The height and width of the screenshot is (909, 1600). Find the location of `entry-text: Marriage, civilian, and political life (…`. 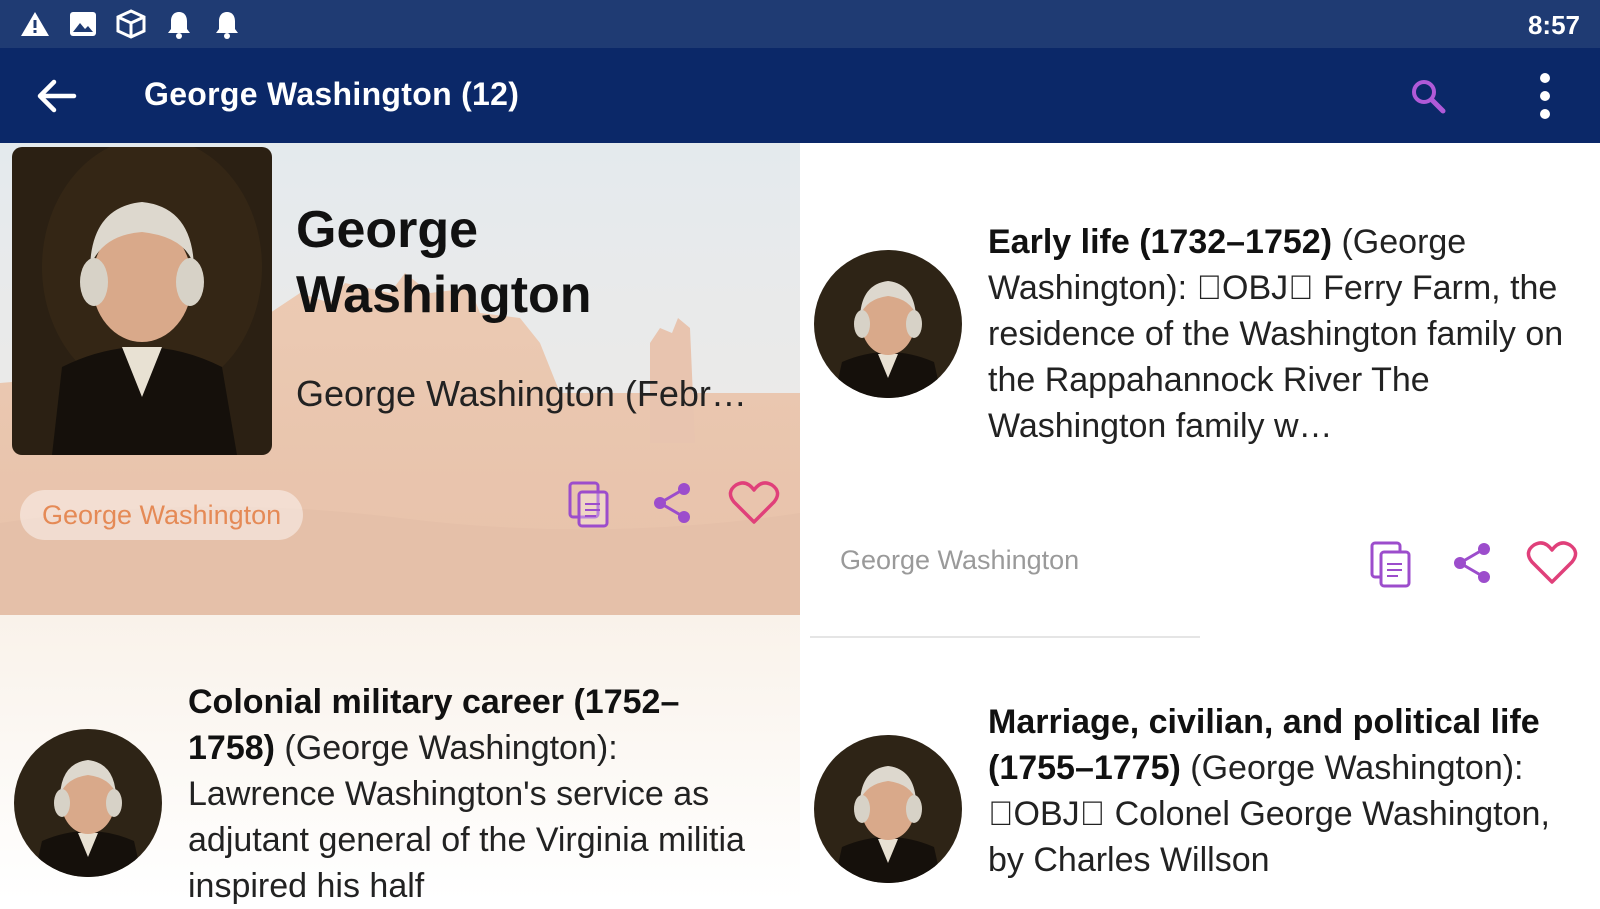

entry-text: Marriage, civilian, and political life (… is located at coordinates (1278, 791).